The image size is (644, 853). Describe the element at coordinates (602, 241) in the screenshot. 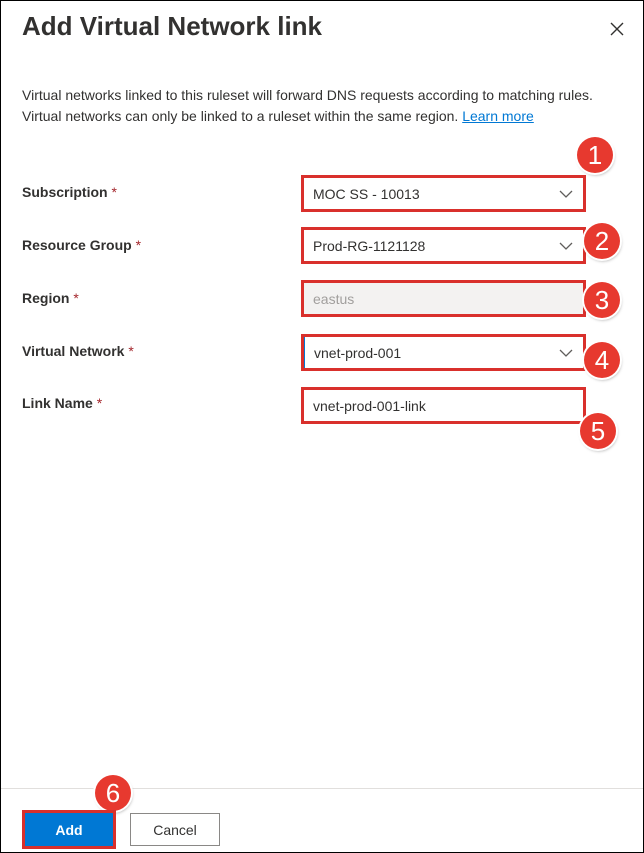

I see `callout-badge-2: 2` at that location.